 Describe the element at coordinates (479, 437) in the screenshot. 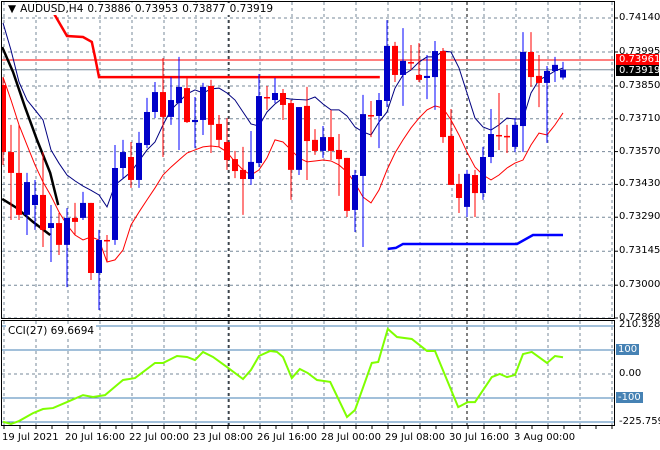

I see `time-axis-label: 30 Jul 16:00` at that location.